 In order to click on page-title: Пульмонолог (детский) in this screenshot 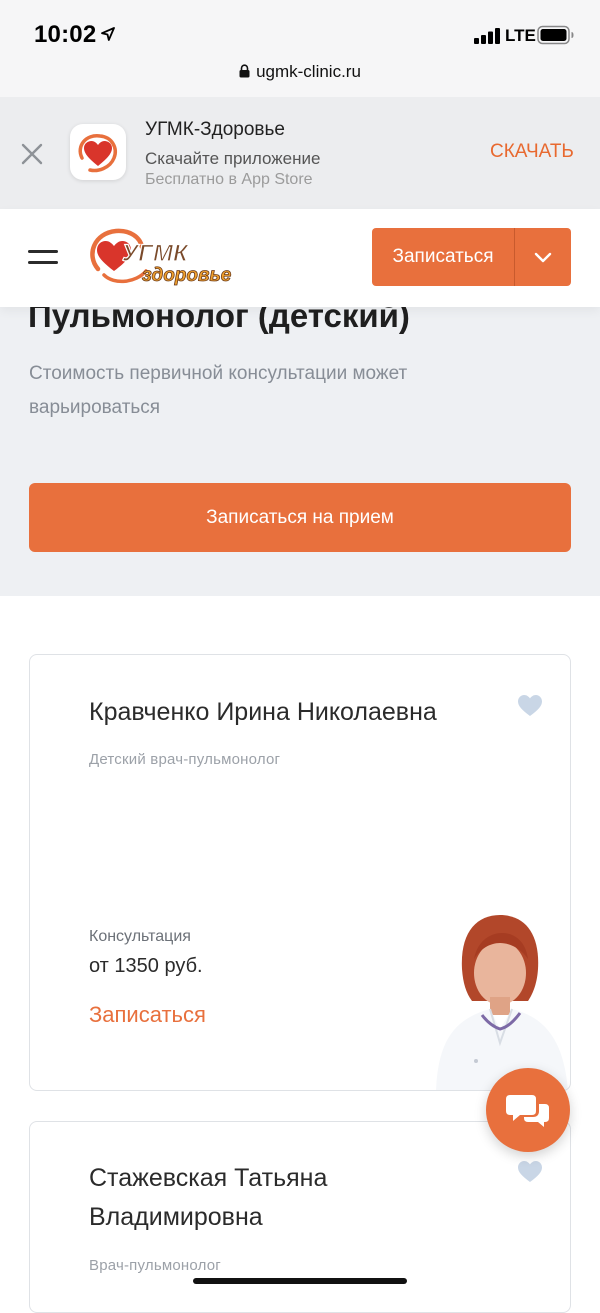, I will do `click(219, 320)`.